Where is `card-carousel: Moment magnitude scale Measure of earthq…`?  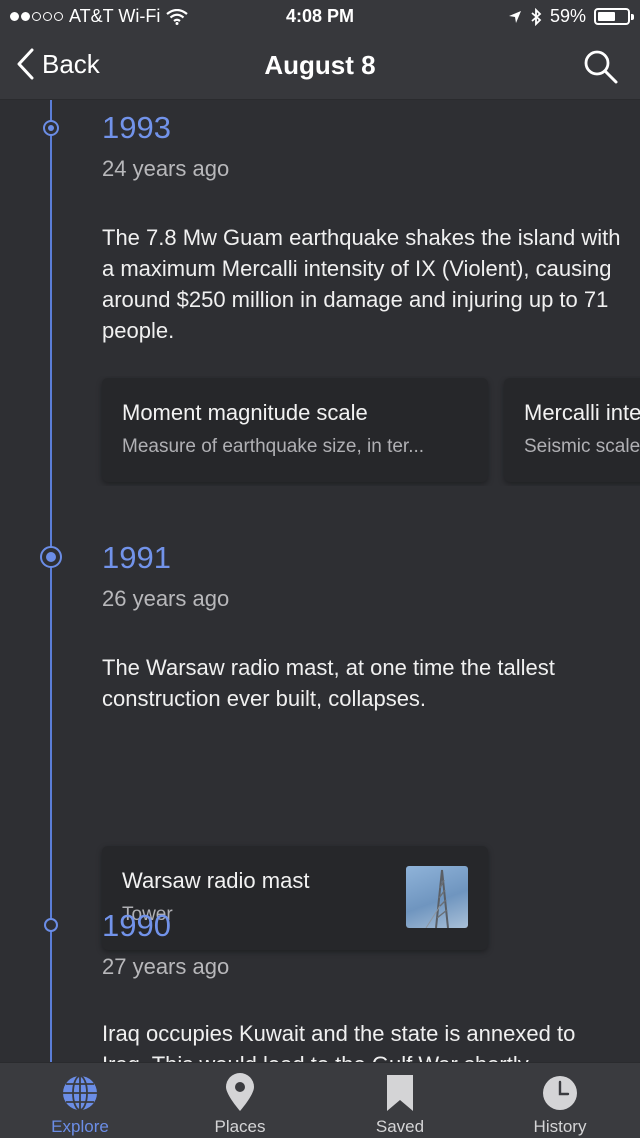 card-carousel: Moment magnitude scale Measure of earthq… is located at coordinates (320, 431).